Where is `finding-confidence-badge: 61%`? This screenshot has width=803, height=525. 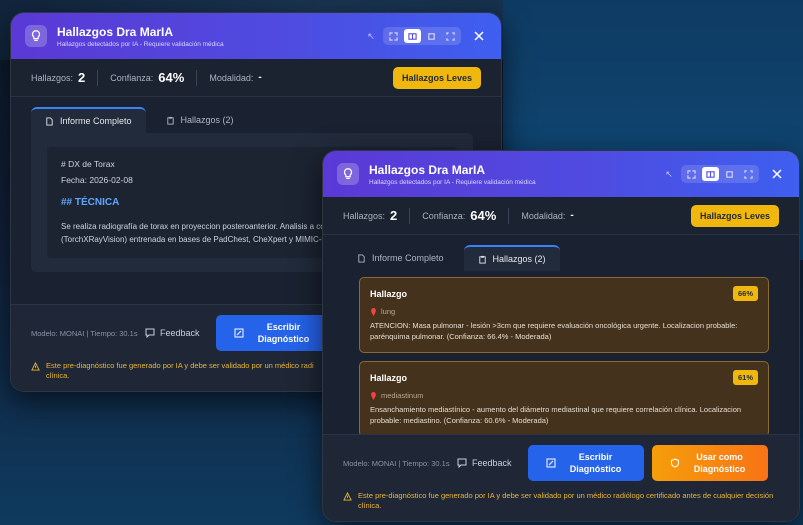 finding-confidence-badge: 61% is located at coordinates (745, 377).